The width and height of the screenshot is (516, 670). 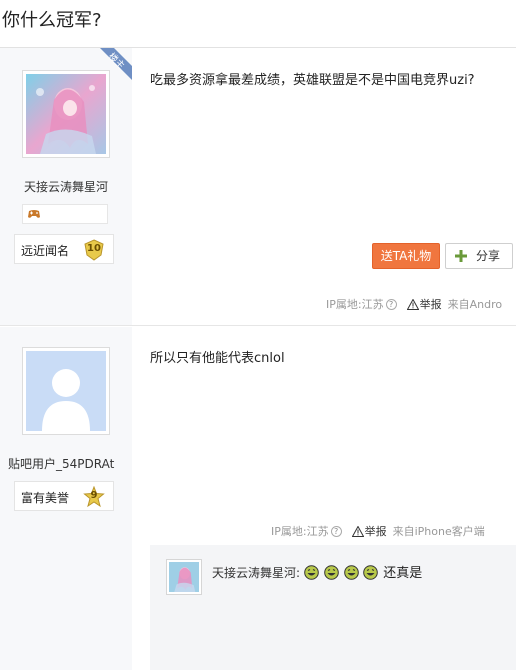 I want to click on game-controller-icon, so click(x=34, y=214).